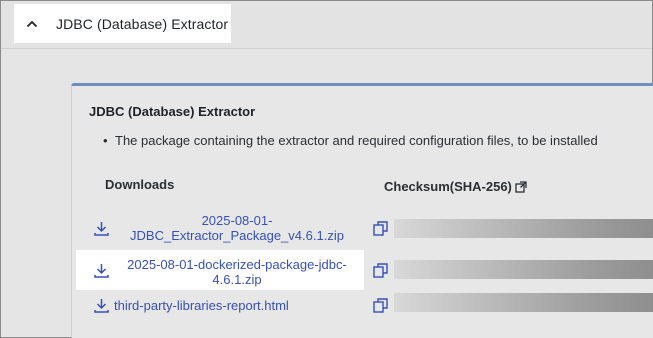  I want to click on section-toggle: JDBC (Database) Extractor, so click(122, 23).